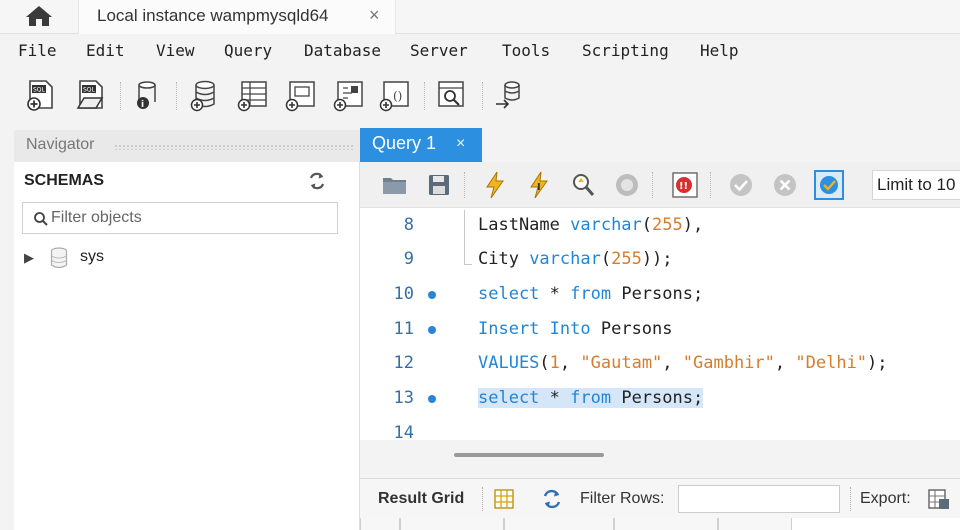 This screenshot has height=530, width=960. Describe the element at coordinates (29, 258) in the screenshot. I see `expand-arrow-icon: ▶` at that location.